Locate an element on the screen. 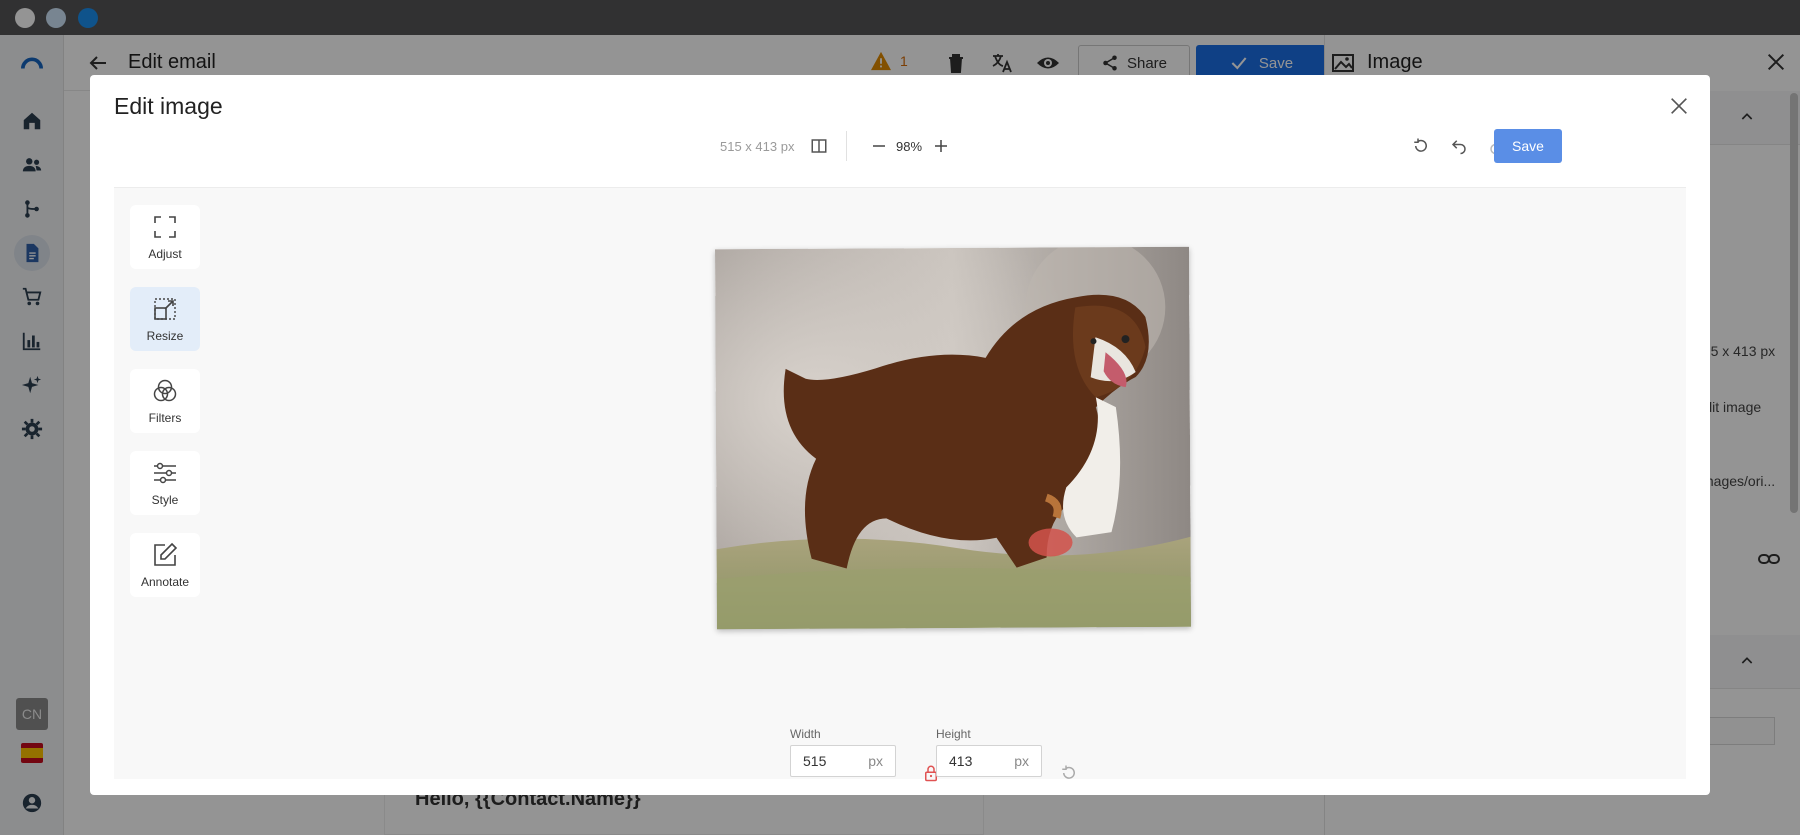 The width and height of the screenshot is (1800, 835). zoom-out-icon is located at coordinates (879, 146).